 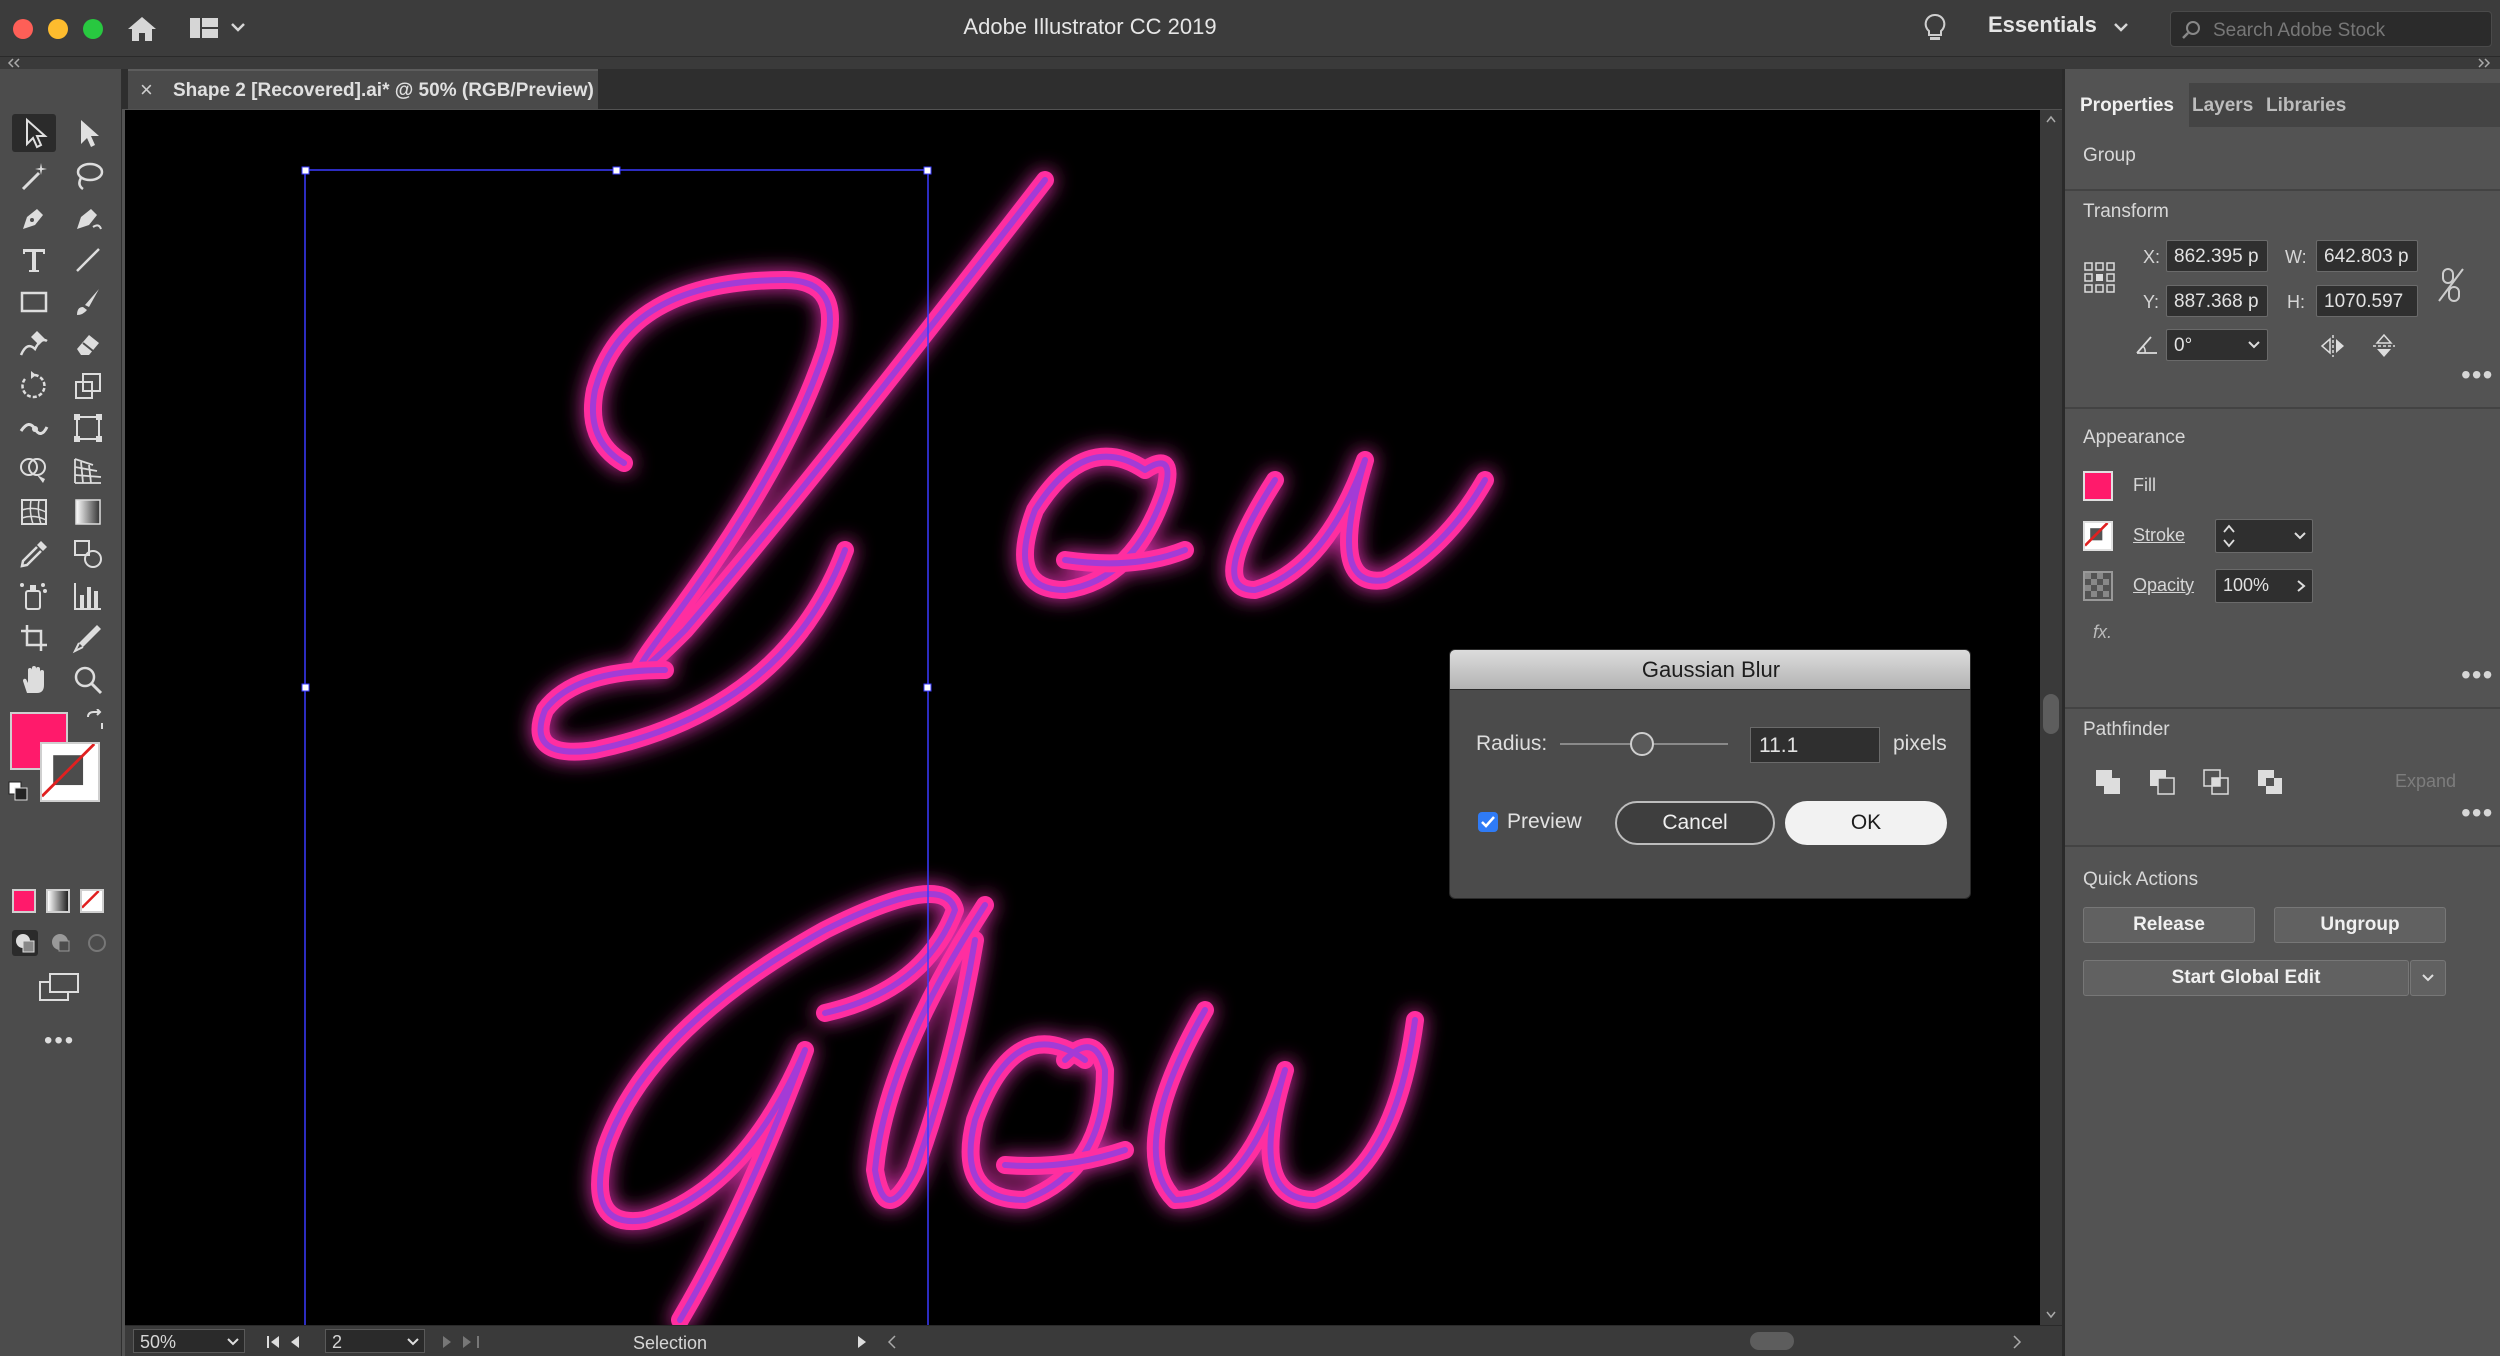 What do you see at coordinates (1772, 1341) in the screenshot?
I see `horizontal-scroll-thumb` at bounding box center [1772, 1341].